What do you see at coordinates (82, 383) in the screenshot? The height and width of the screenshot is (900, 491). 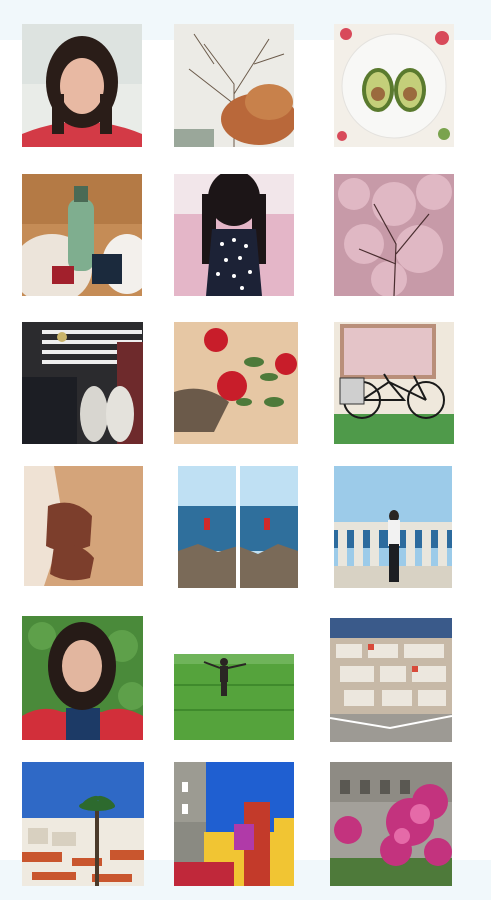 I see `photo-outfit-flatlay-sneakers` at bounding box center [82, 383].